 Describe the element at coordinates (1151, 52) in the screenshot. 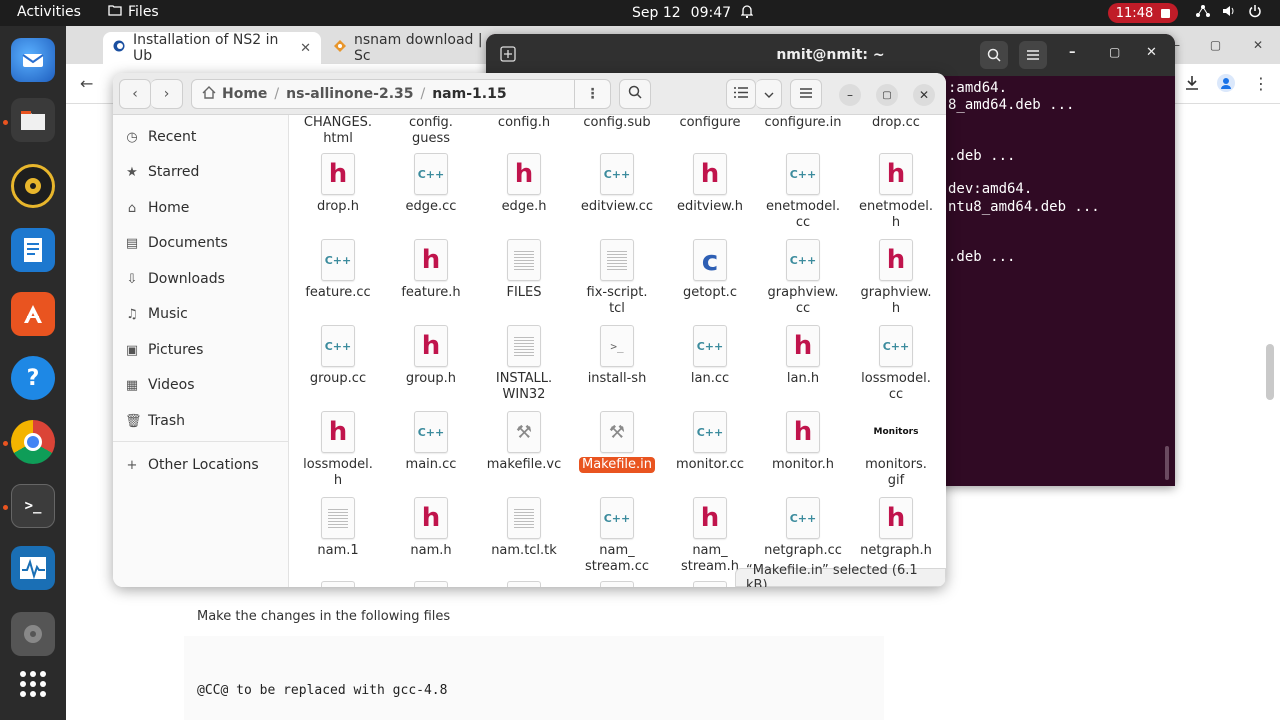

I see `terminal-close-icon: ✕` at that location.